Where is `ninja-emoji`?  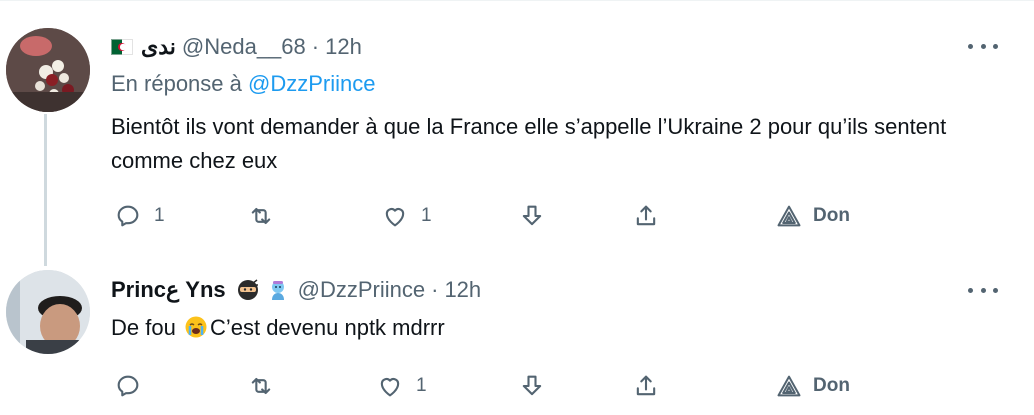 ninja-emoji is located at coordinates (247, 289).